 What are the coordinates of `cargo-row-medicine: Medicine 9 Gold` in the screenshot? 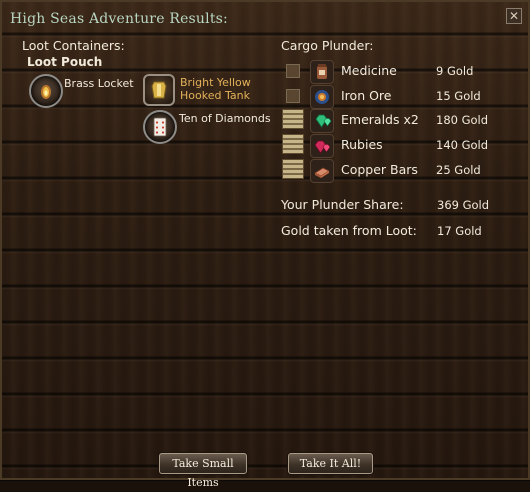 It's located at (397, 72).